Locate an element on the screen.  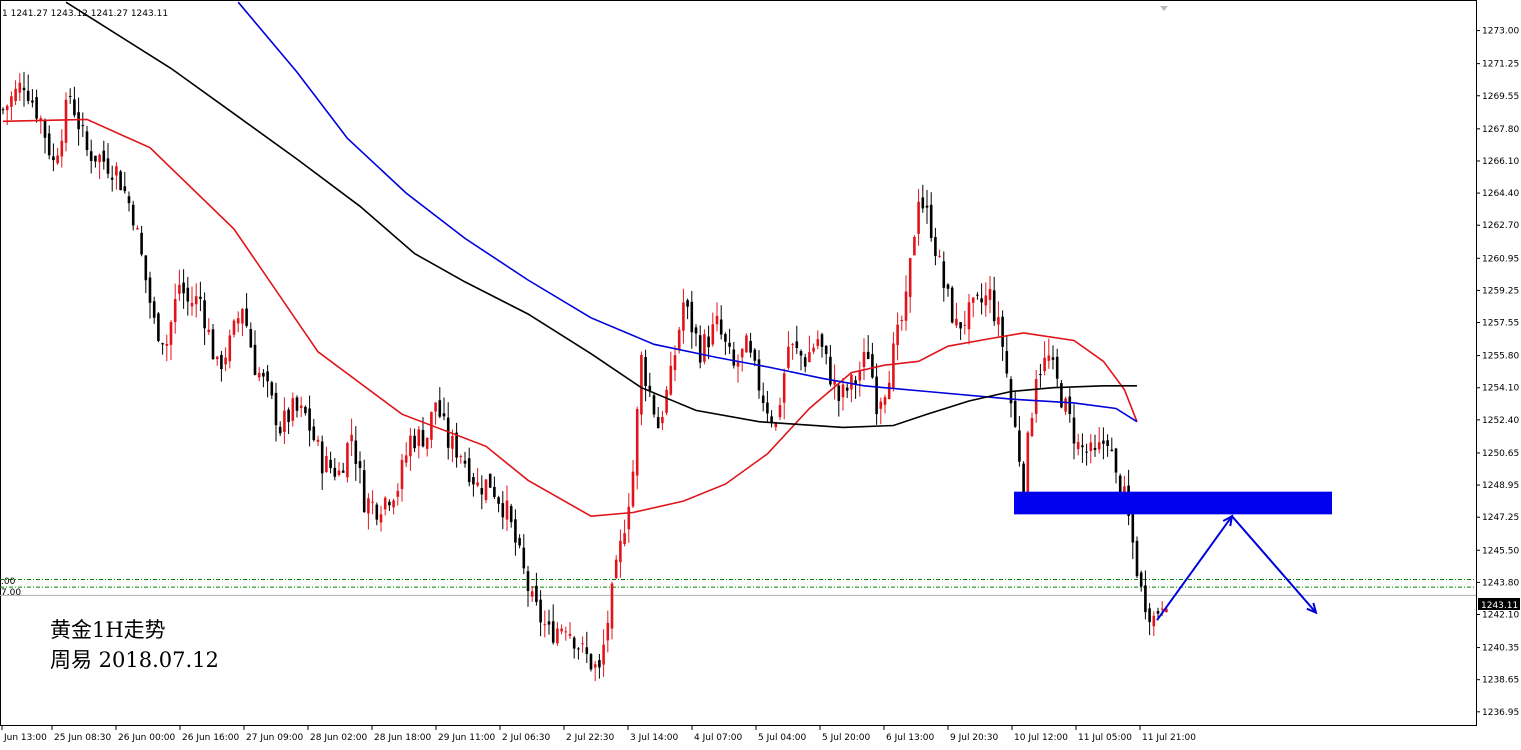
time-tick-label: 27 Jun 09:00 is located at coordinates (274, 738).